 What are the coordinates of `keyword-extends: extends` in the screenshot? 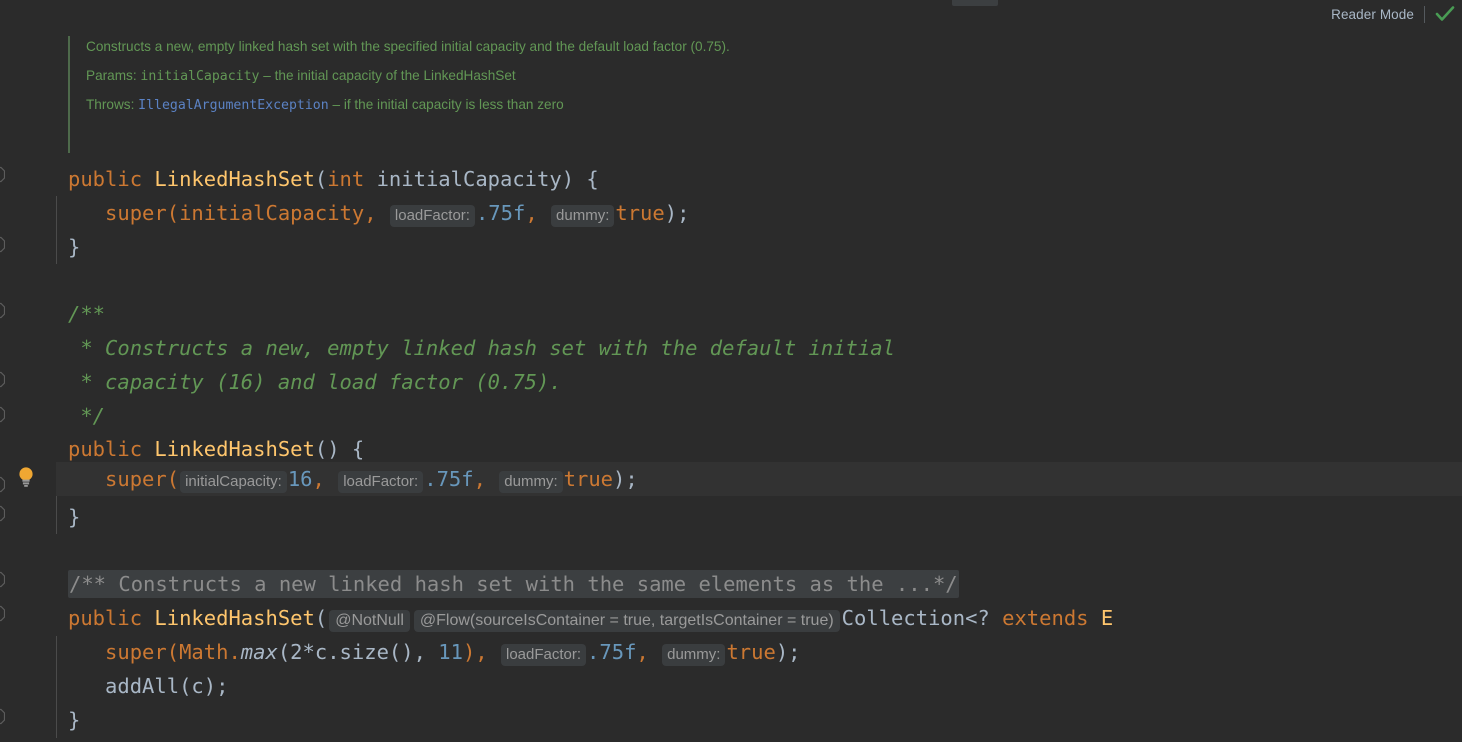 It's located at (1045, 618).